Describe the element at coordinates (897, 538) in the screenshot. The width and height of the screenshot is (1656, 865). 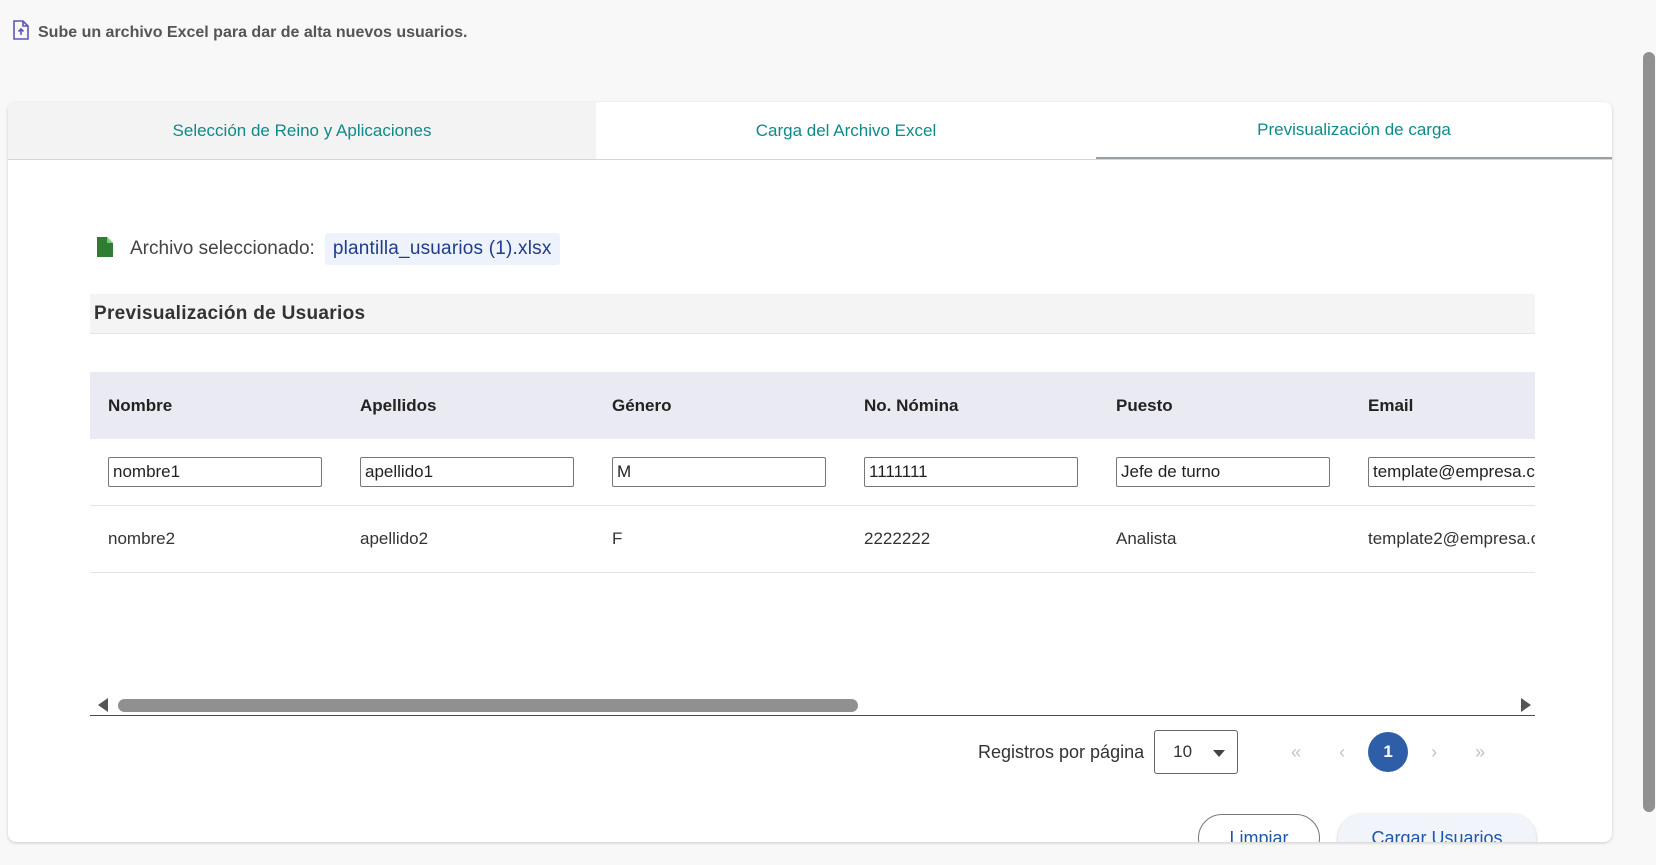
I see `cell-nomina: 2222222` at that location.